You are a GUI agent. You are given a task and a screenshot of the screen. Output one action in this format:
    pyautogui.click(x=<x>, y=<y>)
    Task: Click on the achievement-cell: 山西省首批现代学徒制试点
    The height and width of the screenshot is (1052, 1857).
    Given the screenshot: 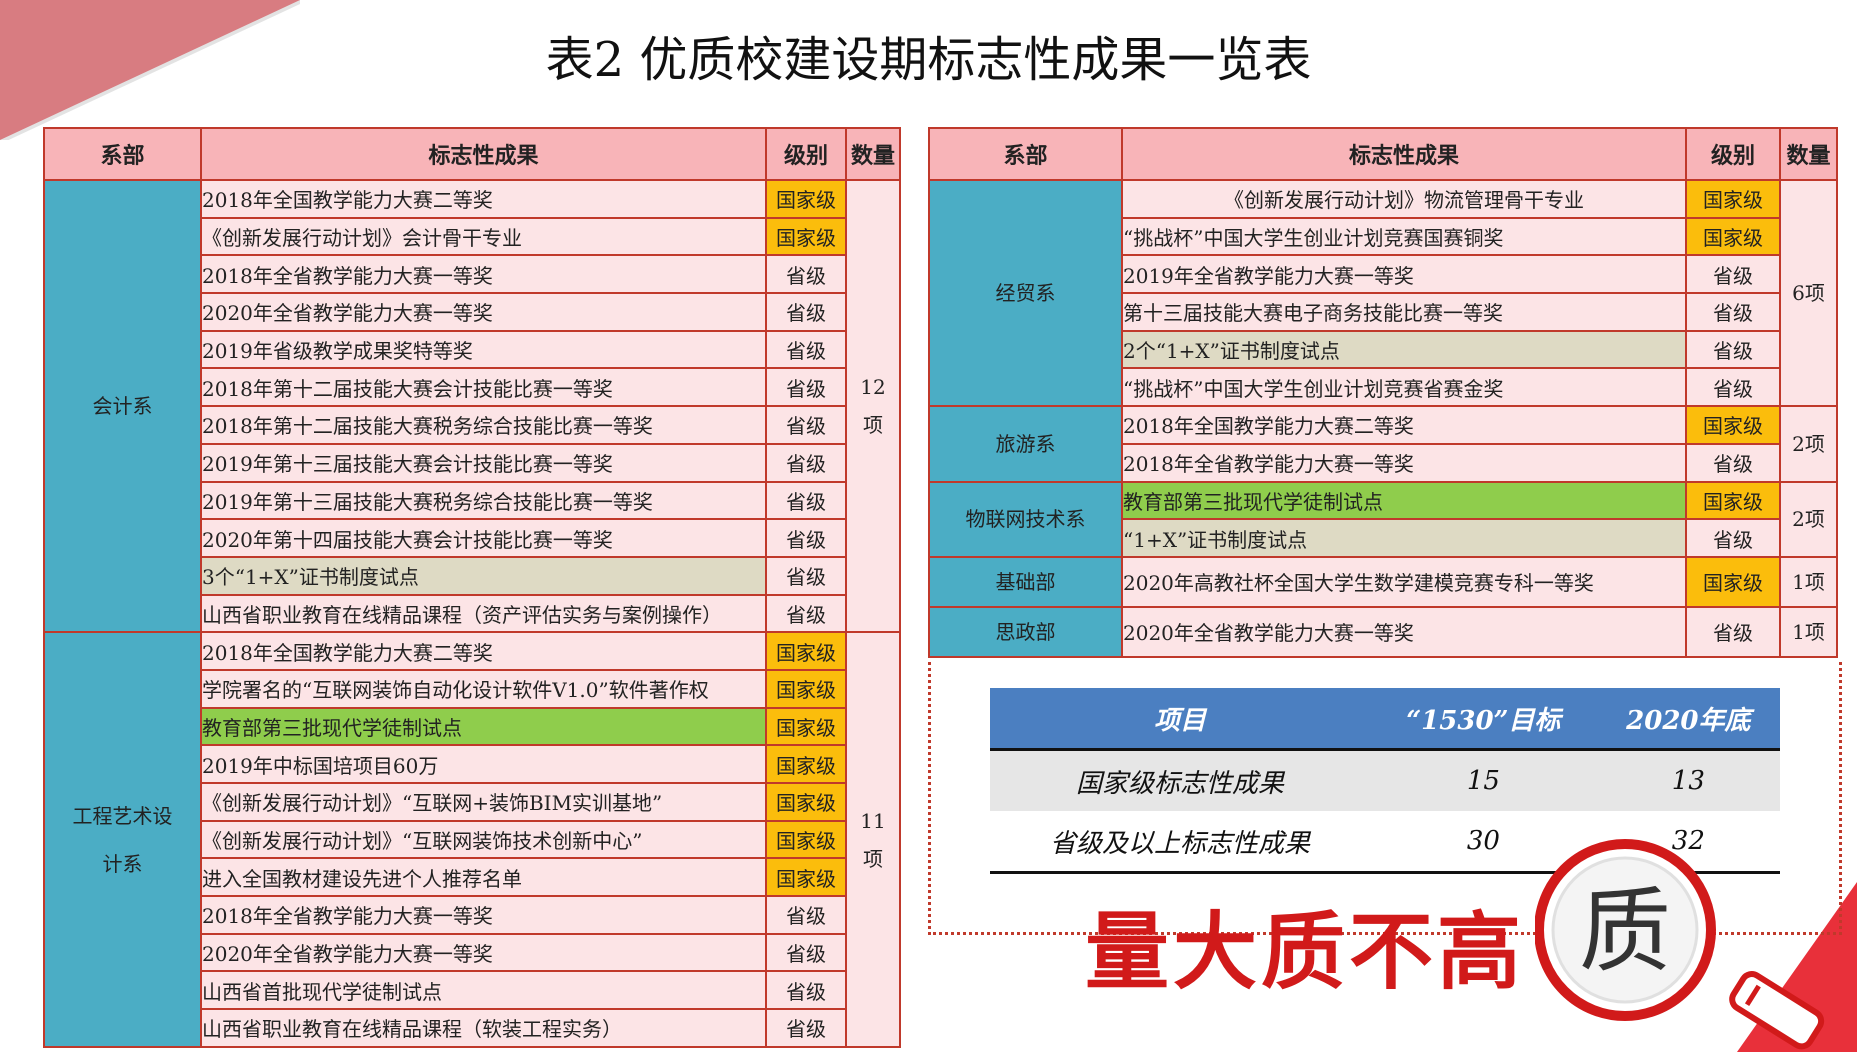 What is the action you would take?
    pyautogui.click(x=483, y=990)
    